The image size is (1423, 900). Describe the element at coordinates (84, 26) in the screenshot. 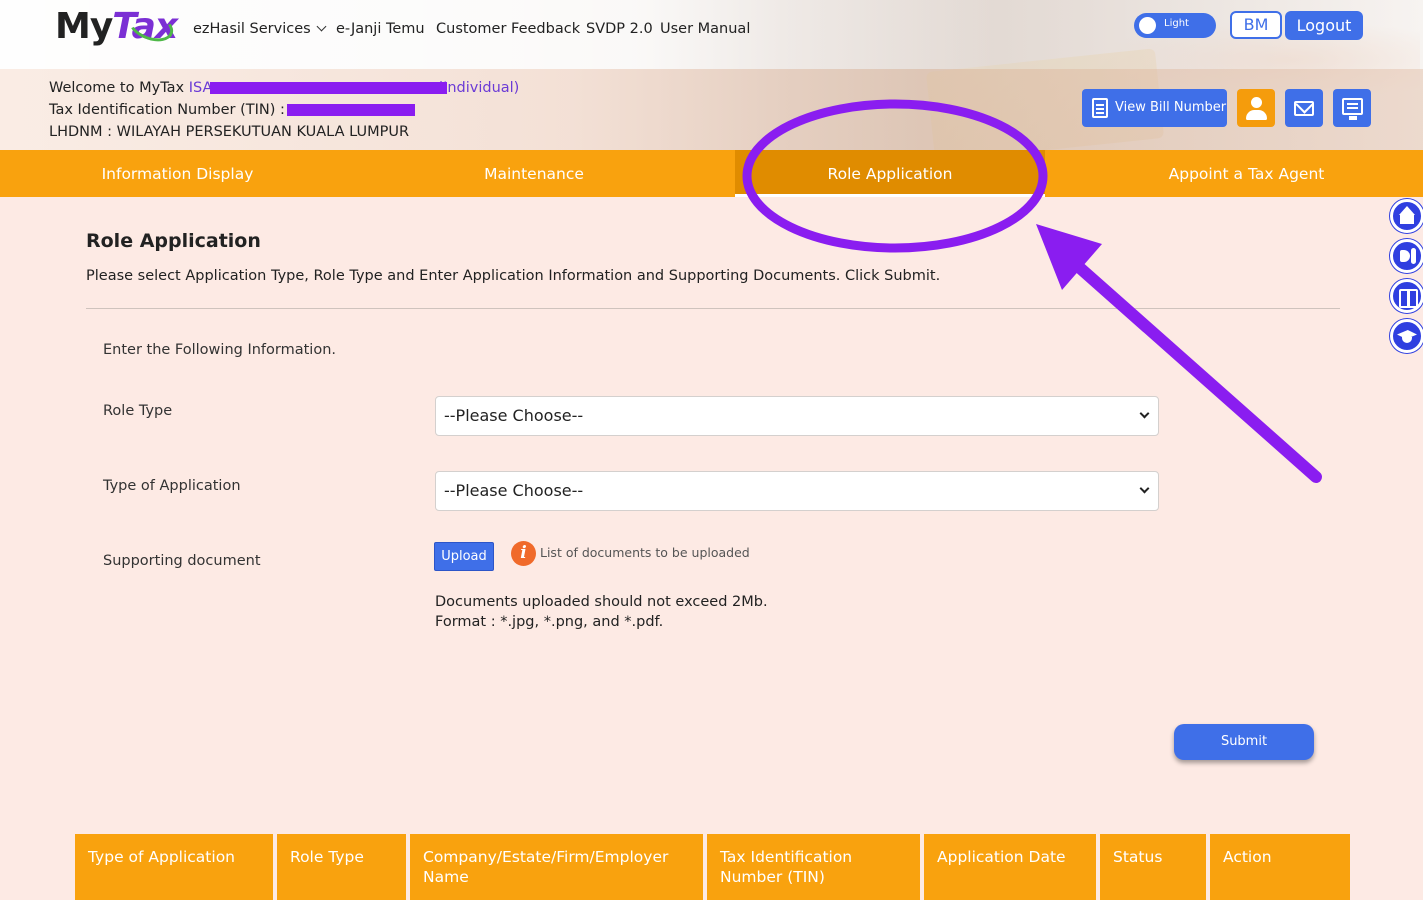

I see `logo-text-my: My` at that location.